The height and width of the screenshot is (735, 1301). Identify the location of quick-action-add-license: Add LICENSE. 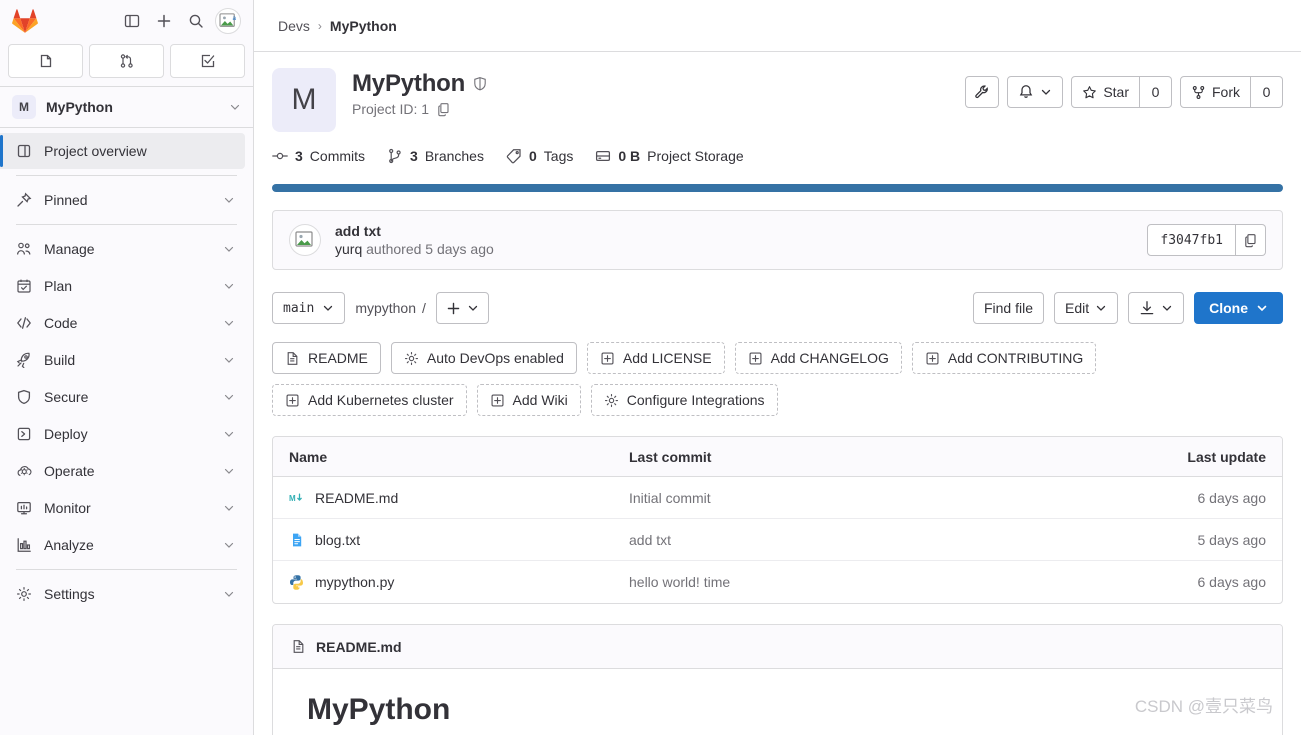
(655, 358).